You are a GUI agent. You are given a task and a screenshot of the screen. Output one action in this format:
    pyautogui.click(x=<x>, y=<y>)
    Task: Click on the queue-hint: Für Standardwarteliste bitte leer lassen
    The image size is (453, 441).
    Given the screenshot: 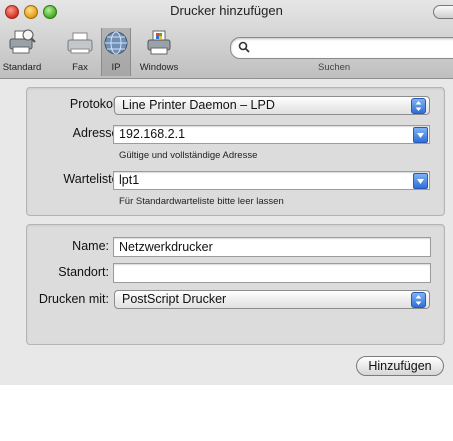 What is the action you would take?
    pyautogui.click(x=201, y=201)
    